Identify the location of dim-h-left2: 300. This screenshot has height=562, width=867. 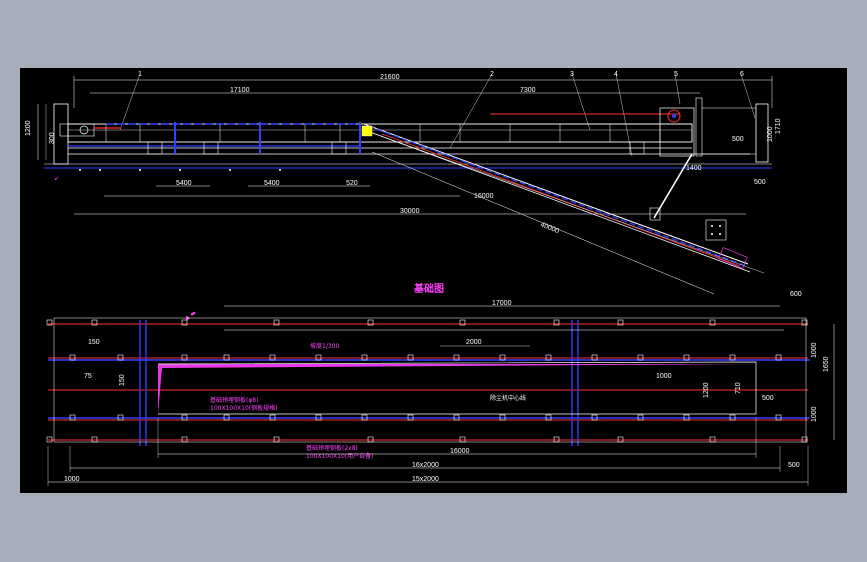
(52, 138).